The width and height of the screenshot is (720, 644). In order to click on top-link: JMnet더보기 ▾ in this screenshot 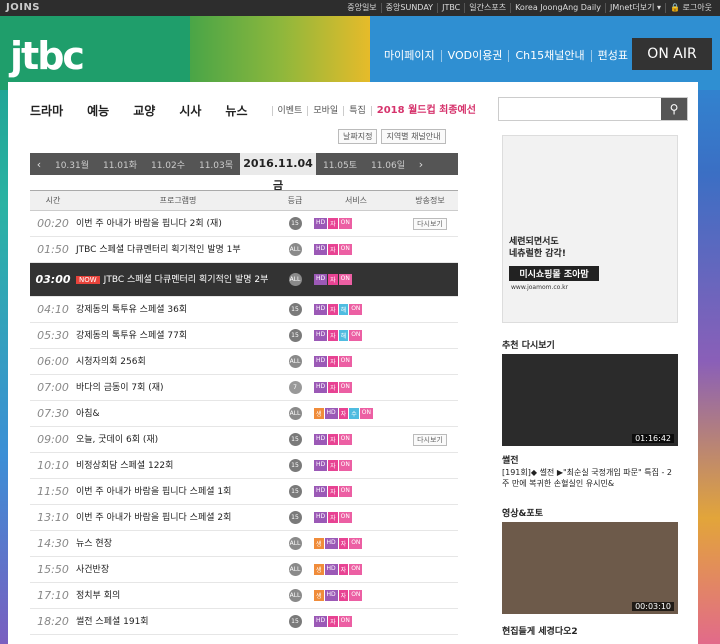, I will do `click(636, 8)`.